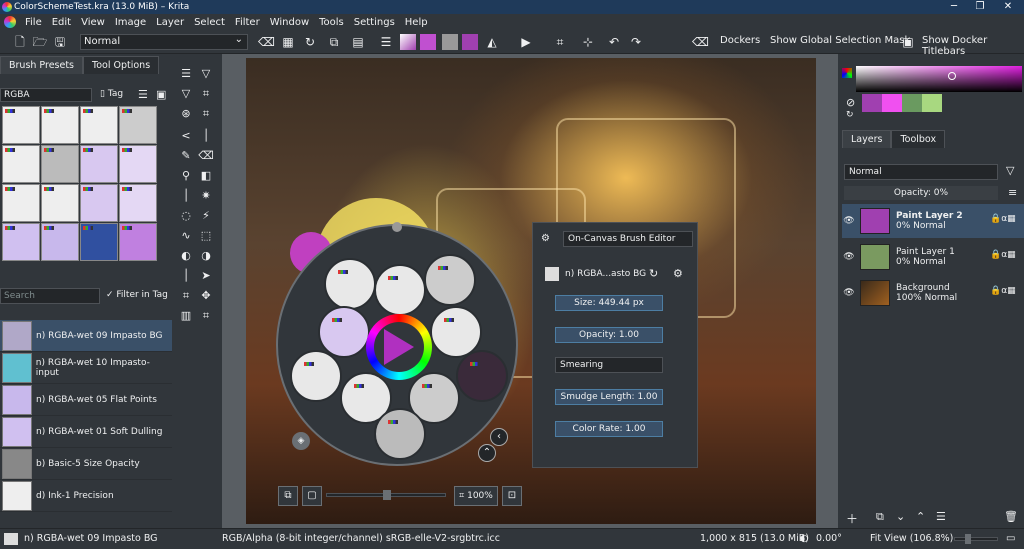 Image resolution: width=1024 pixels, height=549 pixels. I want to click on list-item: n) RGBA-wet 09 Impasto BG, so click(86, 336).